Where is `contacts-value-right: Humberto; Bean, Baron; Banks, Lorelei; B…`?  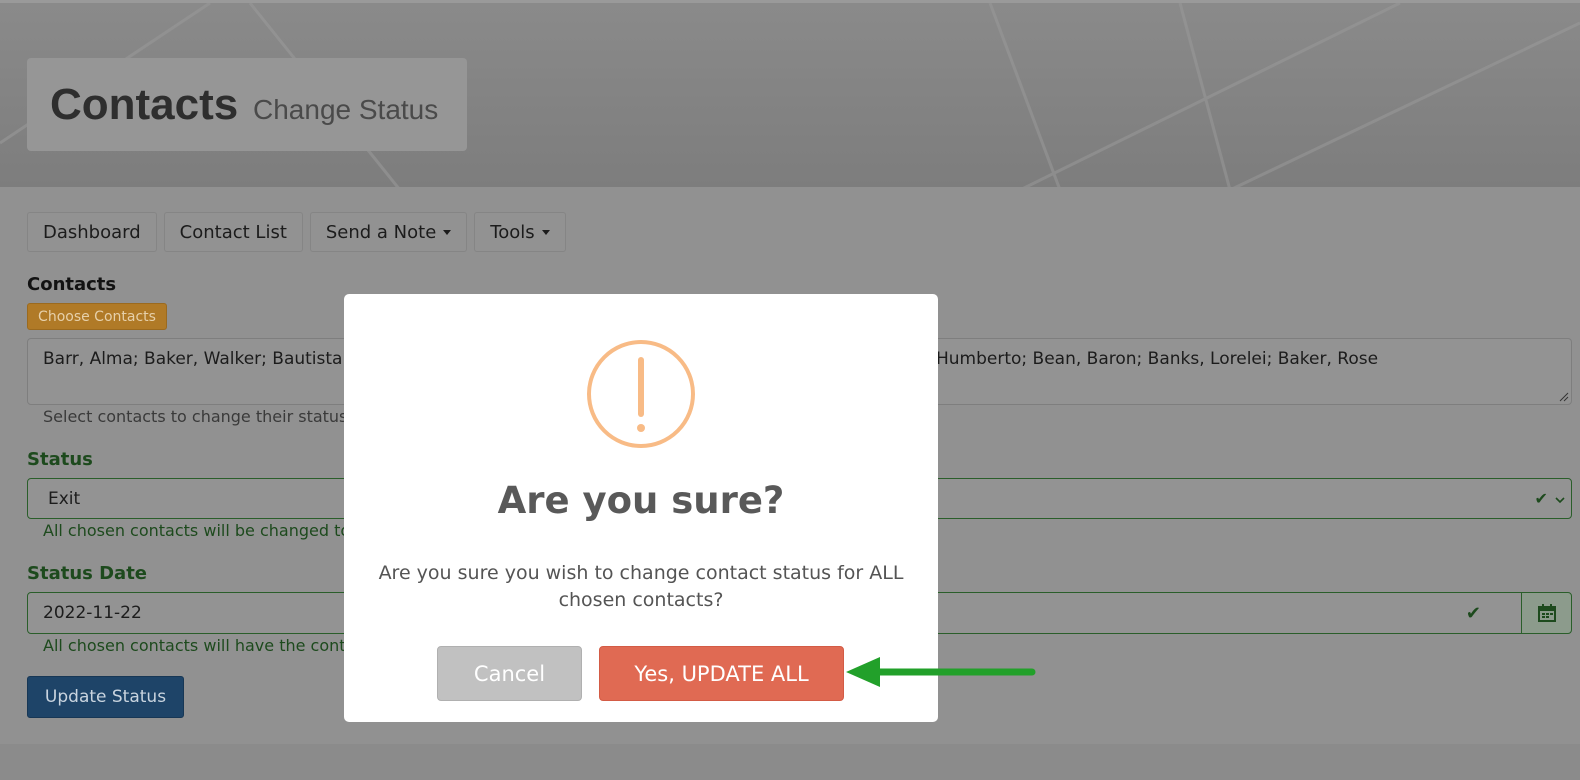 contacts-value-right: Humberto; Bean, Baron; Banks, Lorelei; B… is located at coordinates (1157, 359).